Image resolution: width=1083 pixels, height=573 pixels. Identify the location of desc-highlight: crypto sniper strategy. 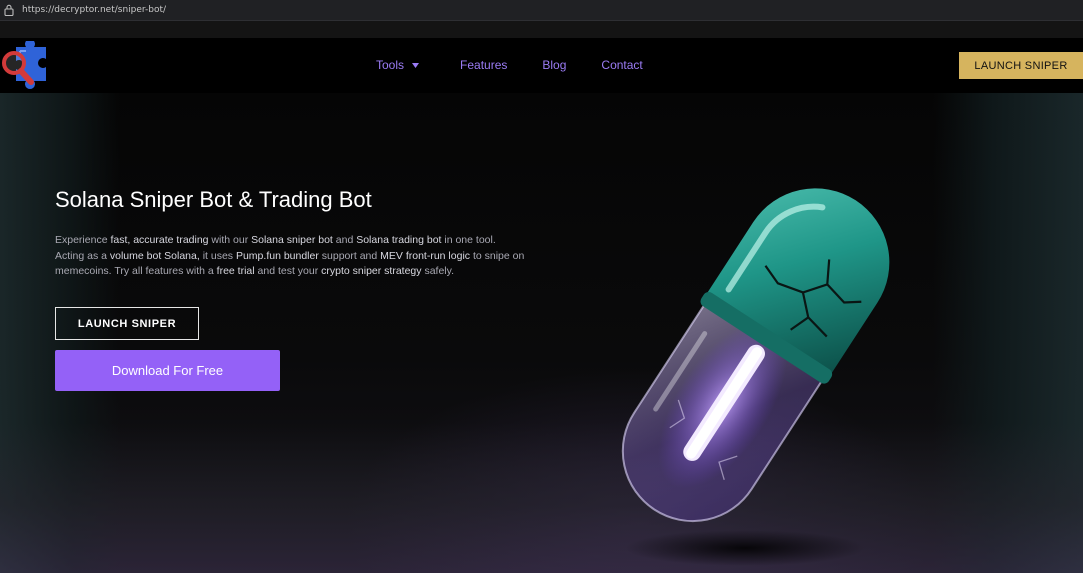
(371, 271).